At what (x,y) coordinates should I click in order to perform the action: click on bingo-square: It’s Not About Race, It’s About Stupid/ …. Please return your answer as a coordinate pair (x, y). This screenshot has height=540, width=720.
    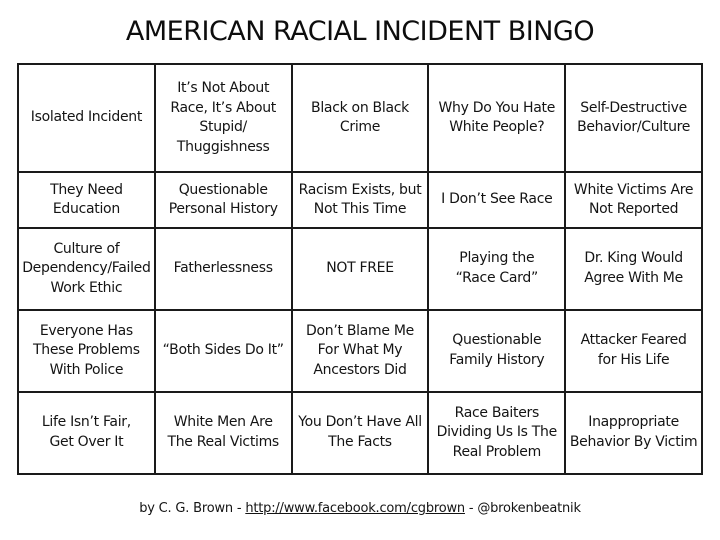
    Looking at the image, I should click on (223, 118).